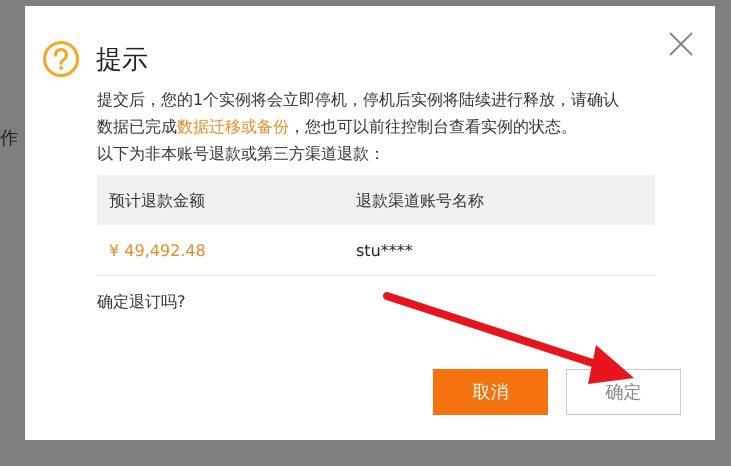  Describe the element at coordinates (141, 302) in the screenshot. I see `confirm-question: 确定退订吗?` at that location.